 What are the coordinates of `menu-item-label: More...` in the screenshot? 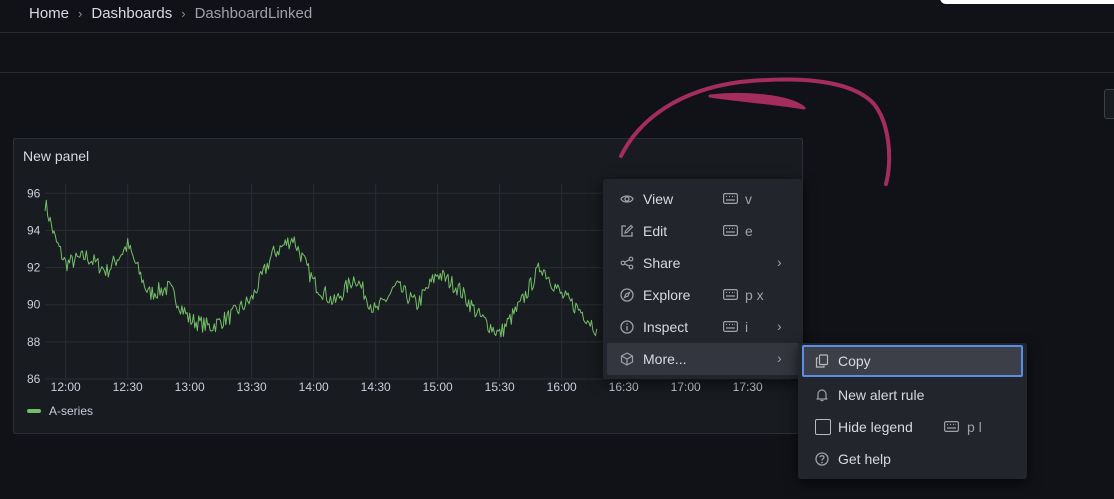 It's located at (665, 359).